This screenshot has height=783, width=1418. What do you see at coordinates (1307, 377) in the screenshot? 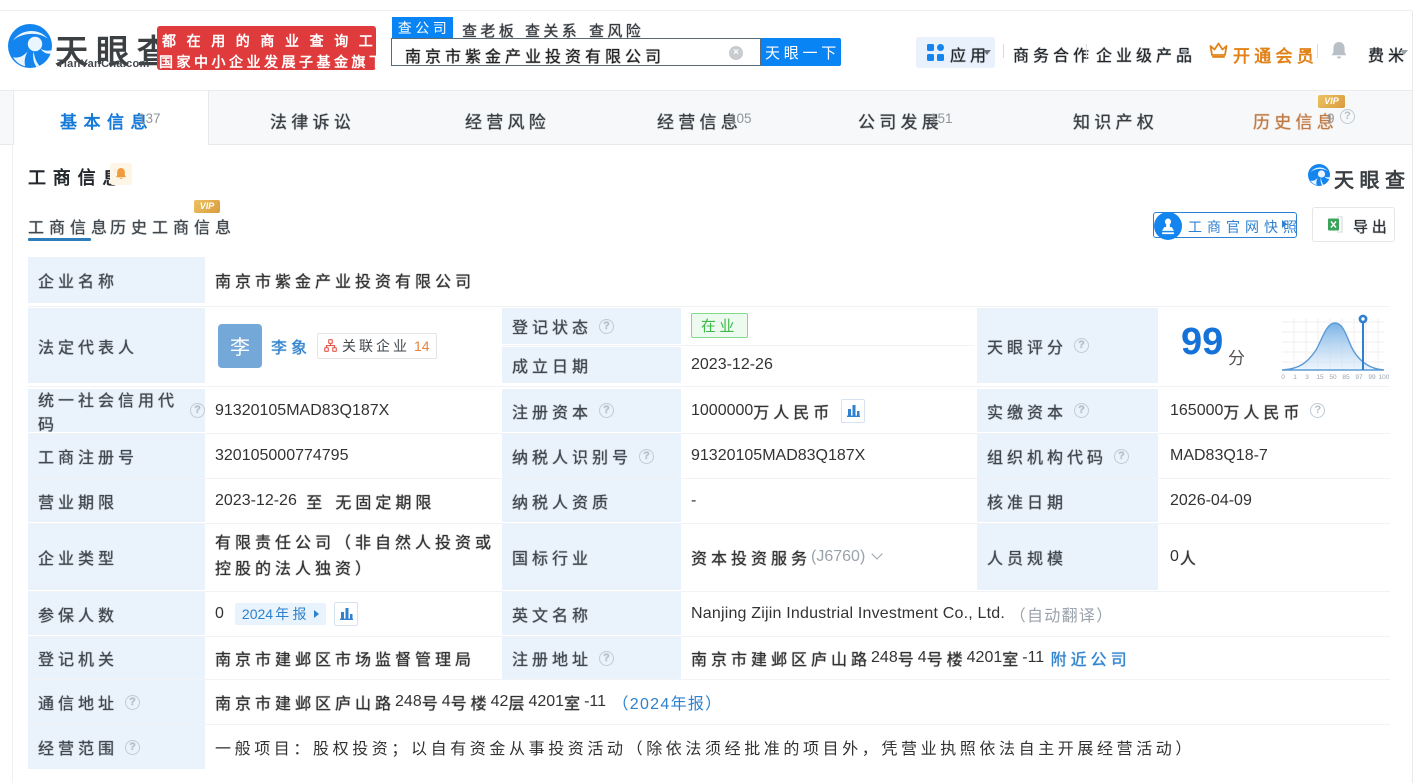
I see `svg-text: 3` at bounding box center [1307, 377].